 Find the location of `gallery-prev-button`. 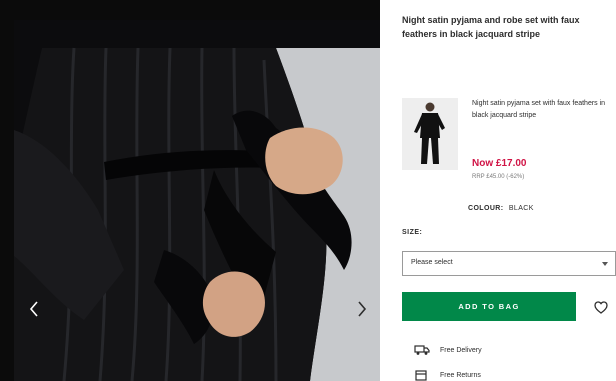

gallery-prev-button is located at coordinates (34, 309).